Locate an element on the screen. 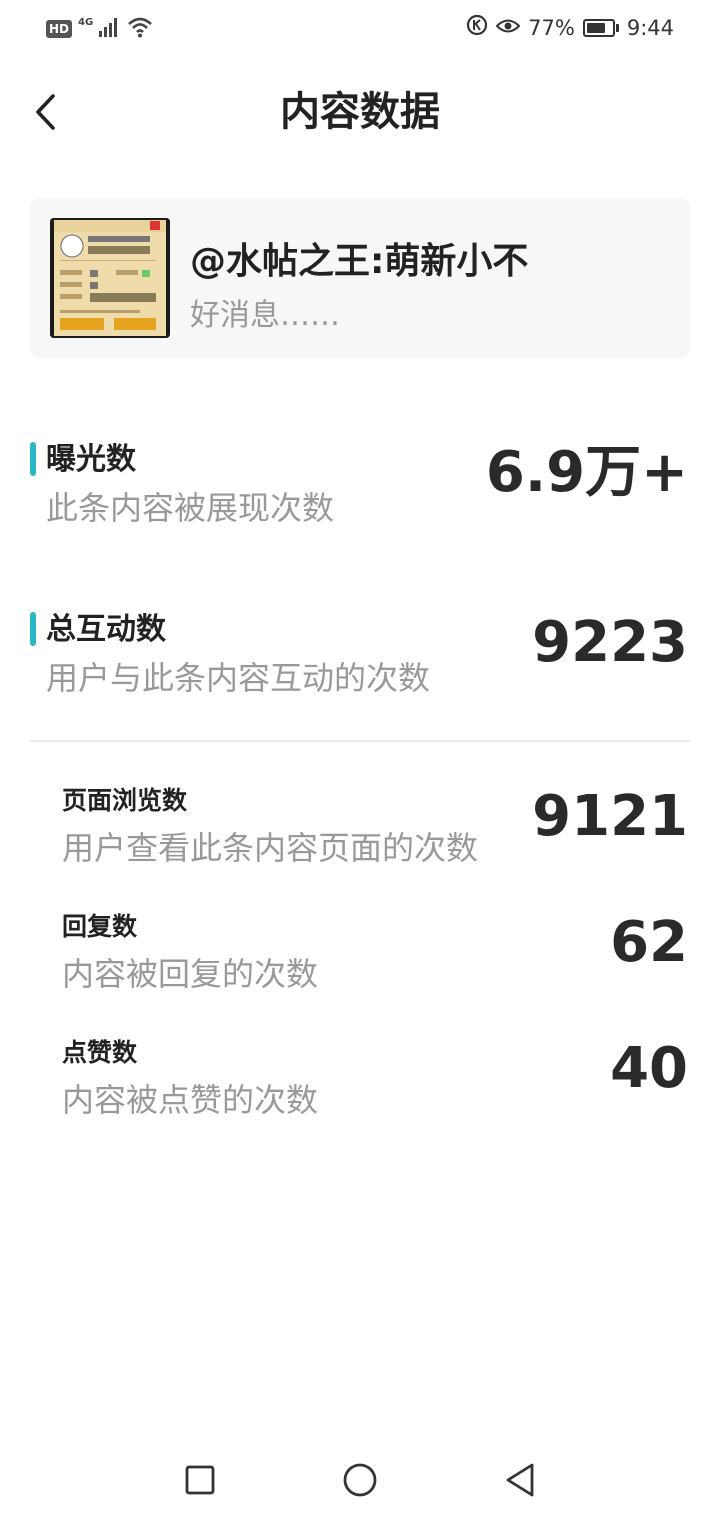 The image size is (720, 1520). wifi-icon is located at coordinates (140, 29).